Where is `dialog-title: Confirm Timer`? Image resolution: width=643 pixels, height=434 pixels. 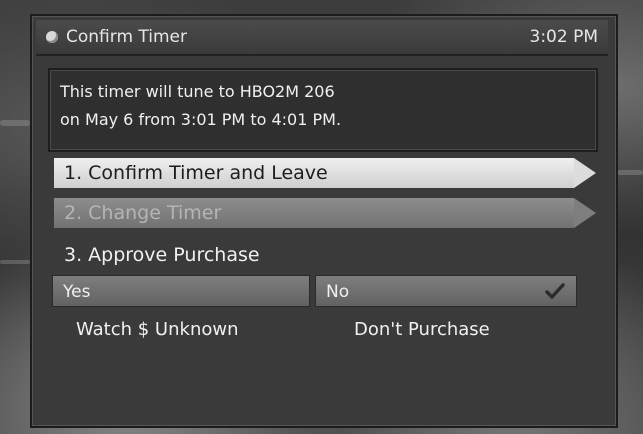 dialog-title: Confirm Timer is located at coordinates (127, 37).